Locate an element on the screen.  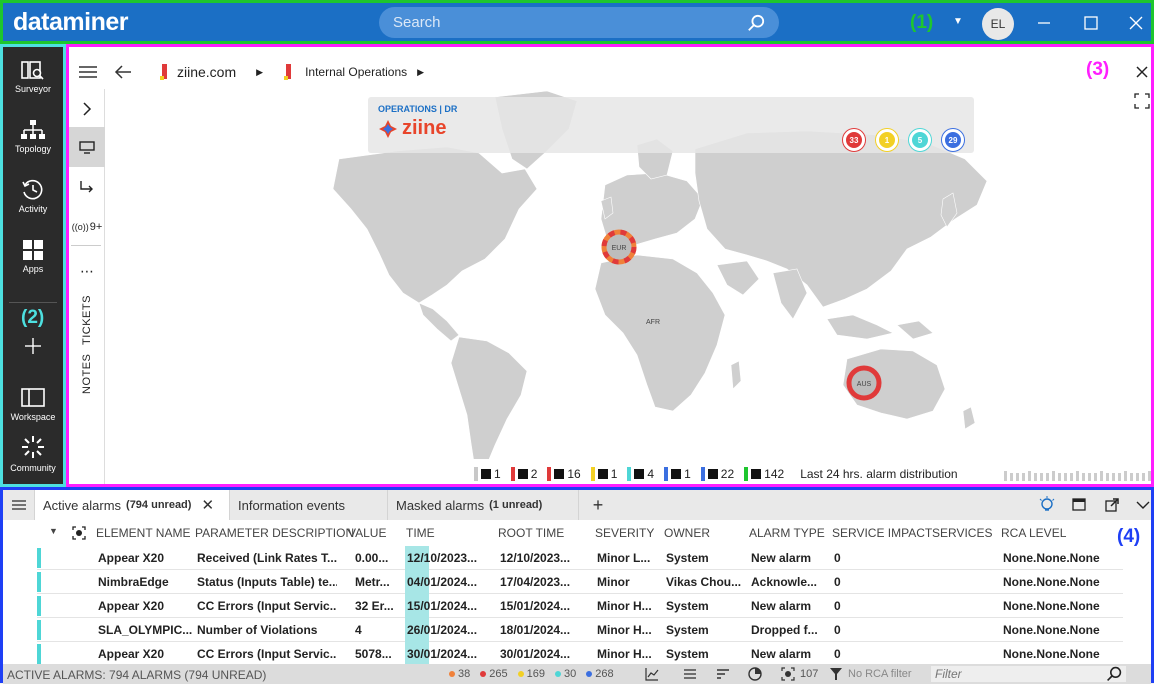
search-input is located at coordinates (570, 22).